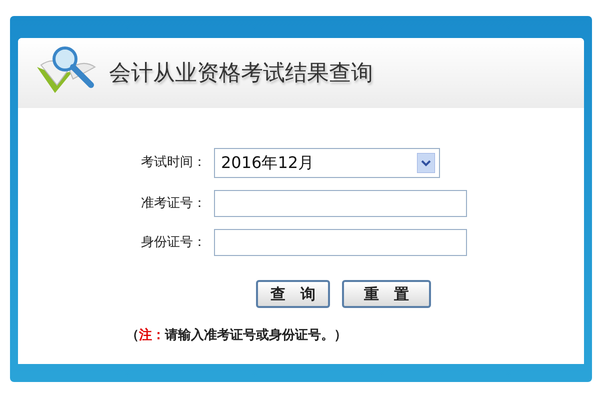  What do you see at coordinates (173, 243) in the screenshot?
I see `field-label: 身份证号：` at bounding box center [173, 243].